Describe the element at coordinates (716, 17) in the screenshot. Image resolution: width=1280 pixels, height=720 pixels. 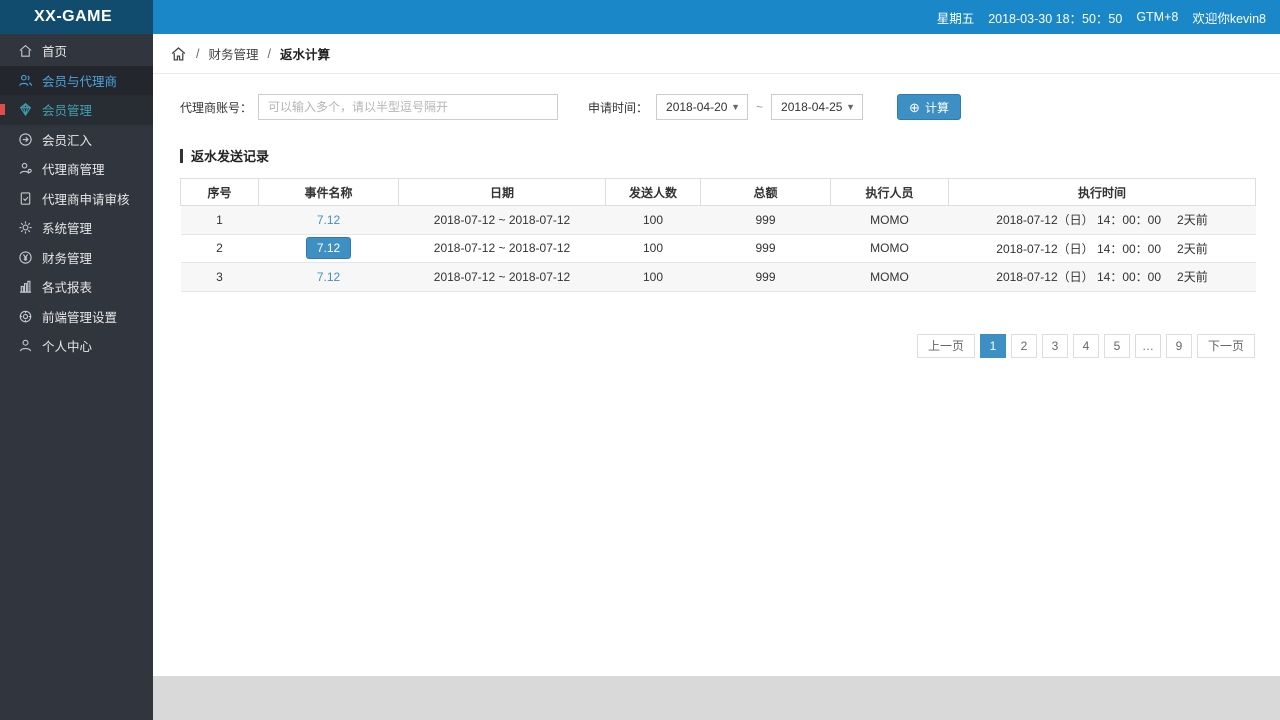
I see `topbar-status: 星期五 2018-03-30 18：50：50 GTM+8 欢迎你kevin8` at that location.